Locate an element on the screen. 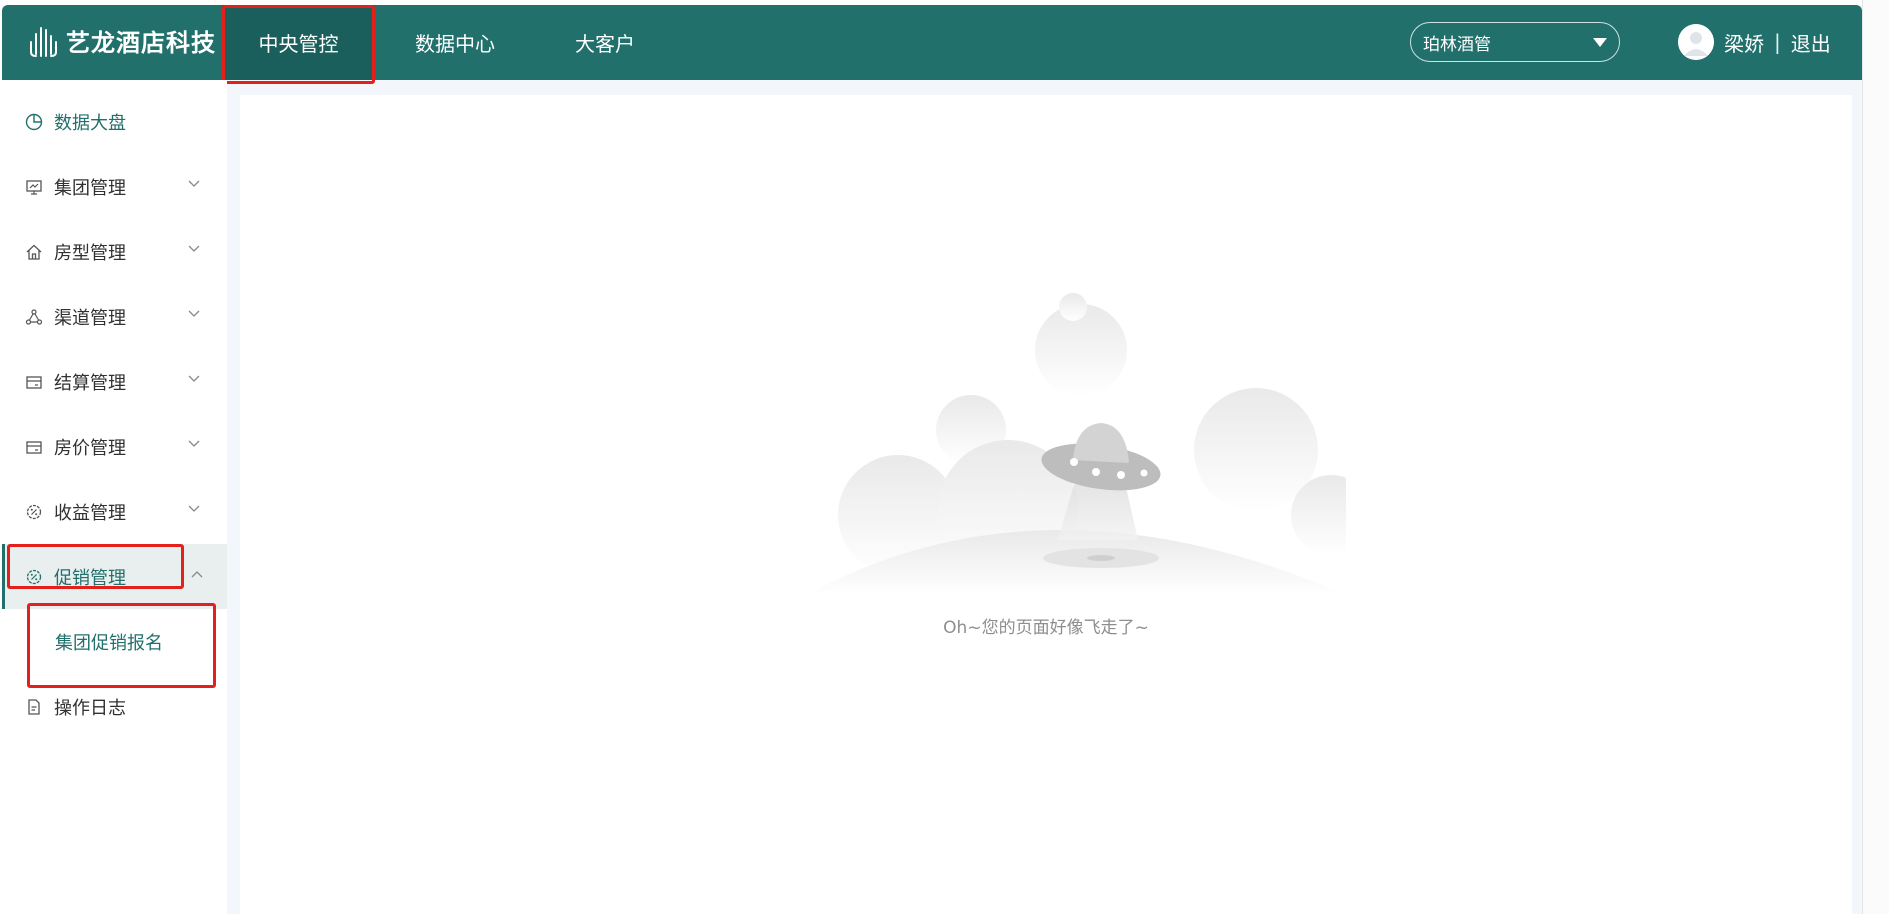 The height and width of the screenshot is (919, 1889). highlight-box-submenu is located at coordinates (121, 645).